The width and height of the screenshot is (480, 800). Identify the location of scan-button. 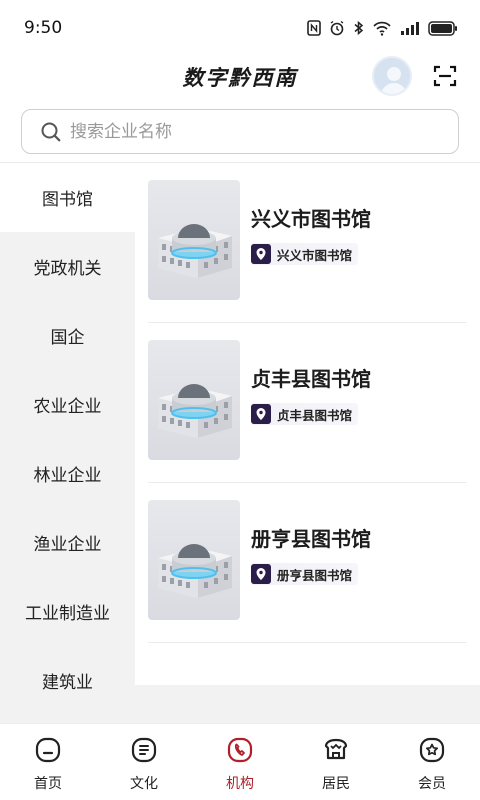
(445, 76).